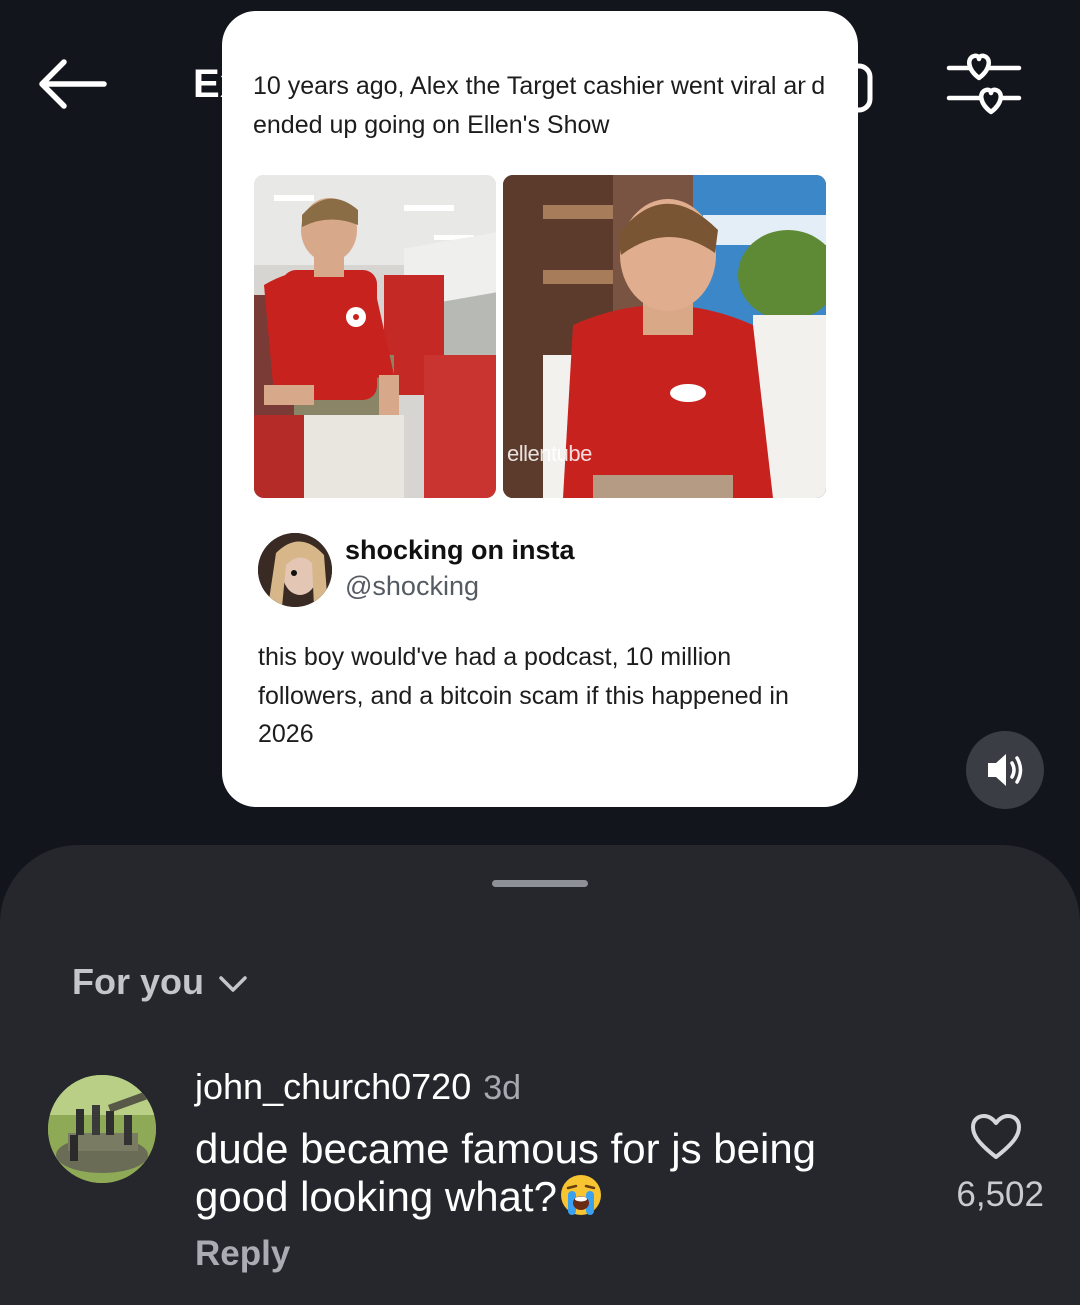 The width and height of the screenshot is (1080, 1305). Describe the element at coordinates (664, 336) in the screenshot. I see `post-photo-ellen: ellentube` at that location.